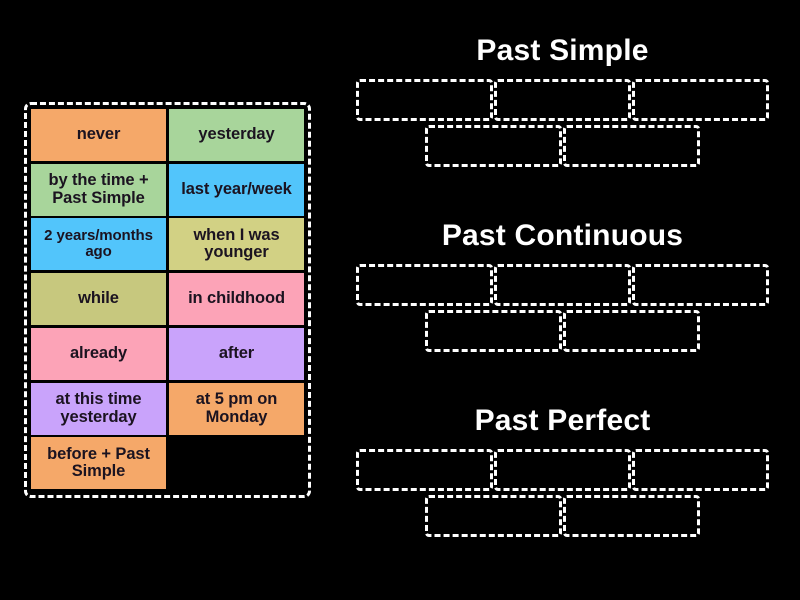 Image resolution: width=800 pixels, height=600 pixels. What do you see at coordinates (167, 190) in the screenshot?
I see `word-bank-row: by the time + Past Simple last year/week` at bounding box center [167, 190].